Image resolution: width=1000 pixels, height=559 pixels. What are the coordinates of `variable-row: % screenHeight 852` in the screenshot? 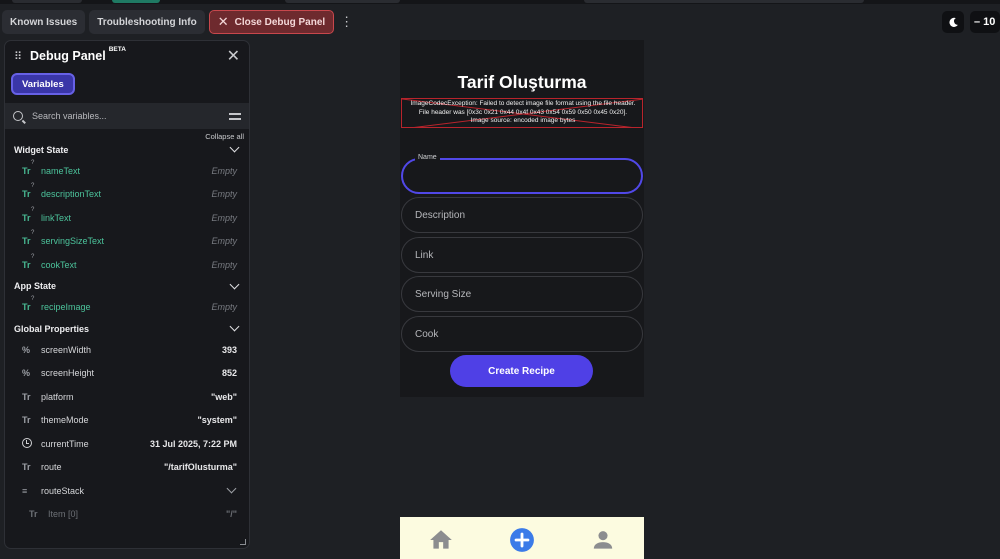 It's located at (127, 374).